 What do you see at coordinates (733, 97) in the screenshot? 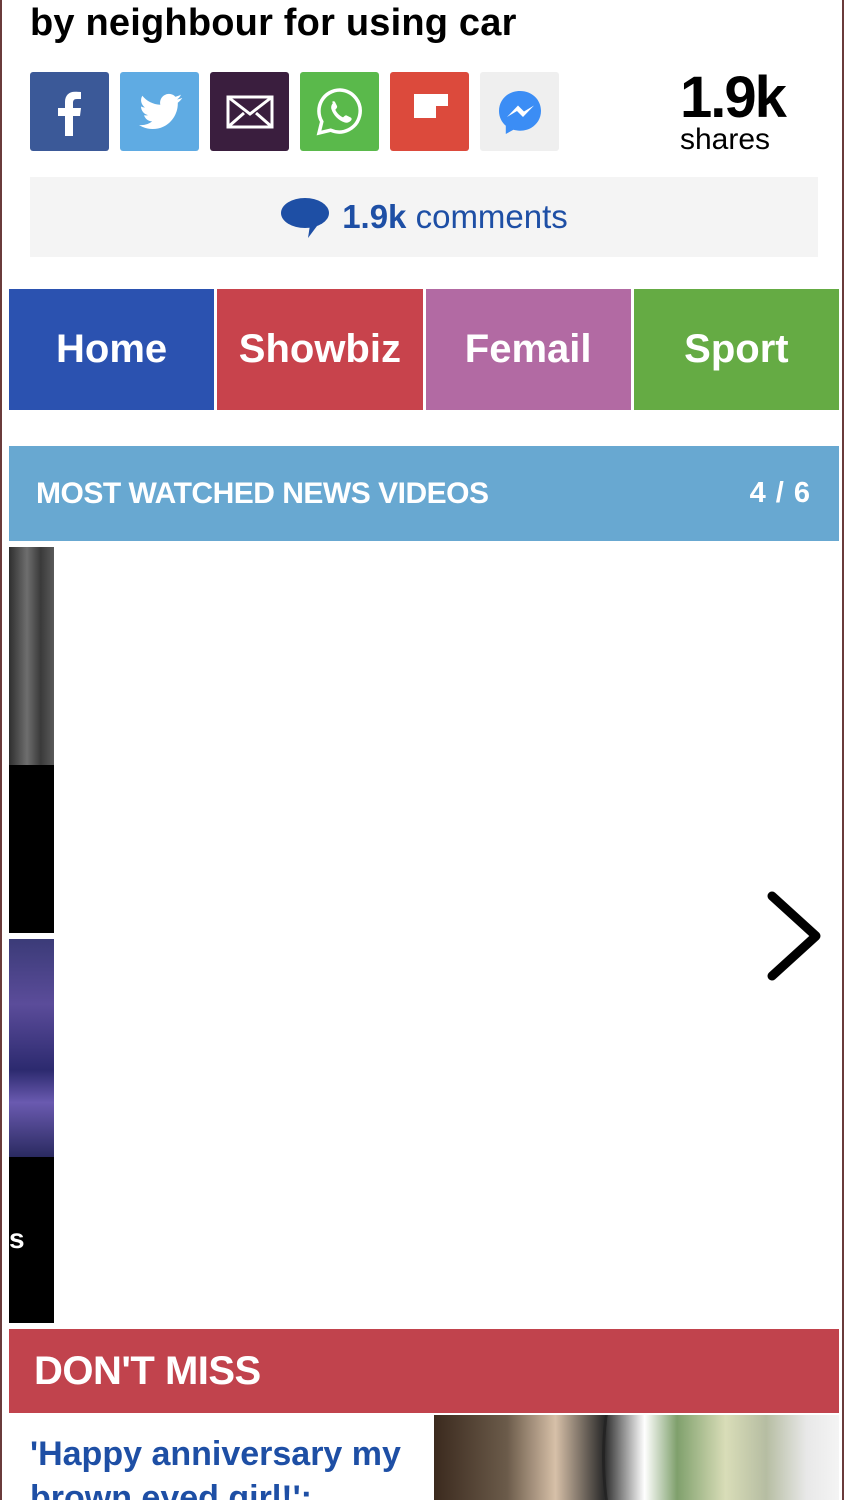
I see `share-count-value: 1.9k` at bounding box center [733, 97].